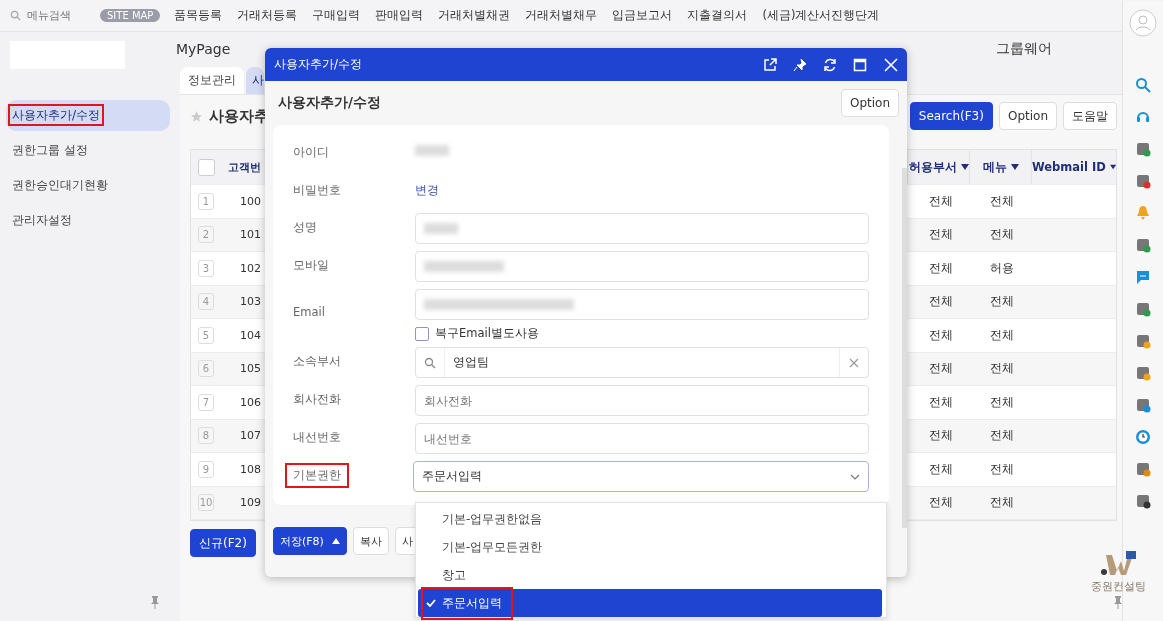 Image resolution: width=1163 pixels, height=621 pixels. Describe the element at coordinates (642, 400) in the screenshot. I see `input-field: 회사전화` at that location.